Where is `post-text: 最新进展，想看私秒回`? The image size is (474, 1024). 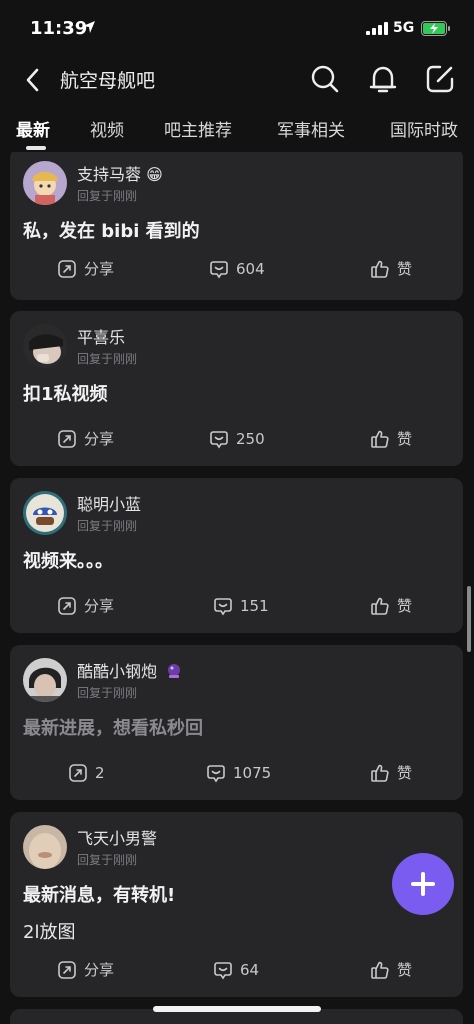 post-text: 最新进展，想看私秒回 is located at coordinates (113, 727).